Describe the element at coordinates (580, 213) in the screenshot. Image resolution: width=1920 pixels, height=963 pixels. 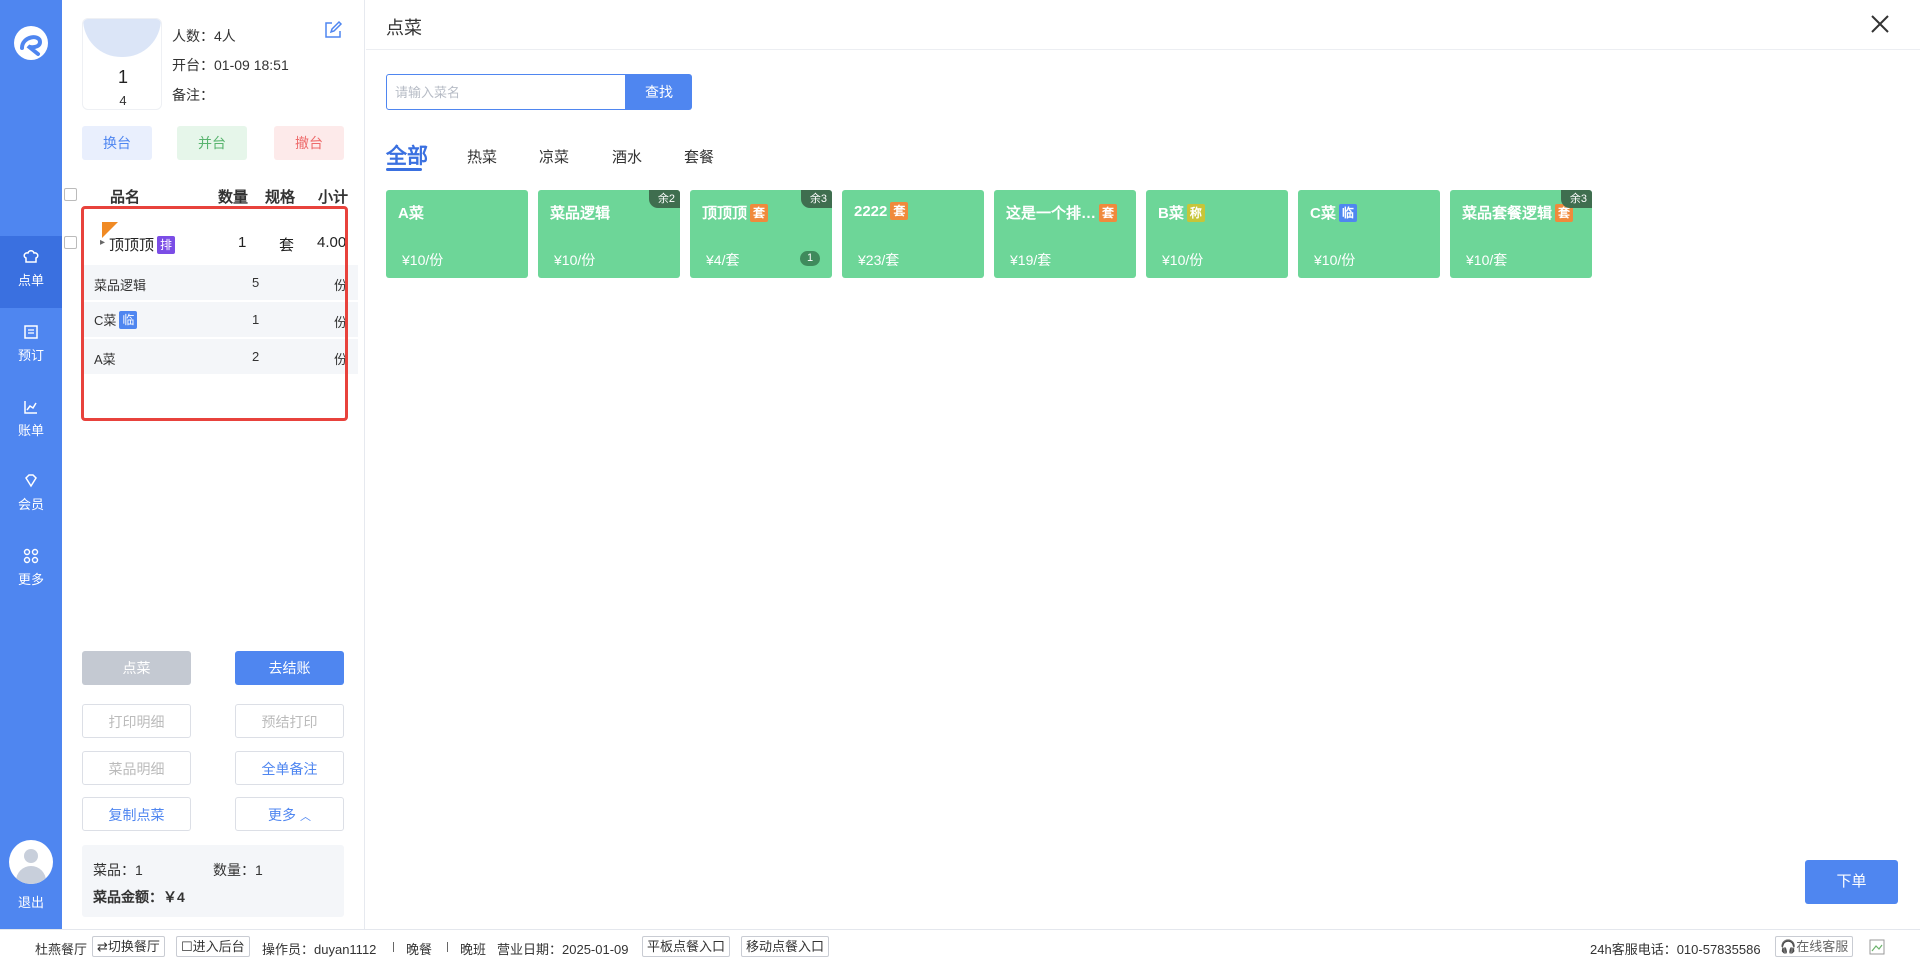
I see `dish-name: 菜品逻辑` at that location.